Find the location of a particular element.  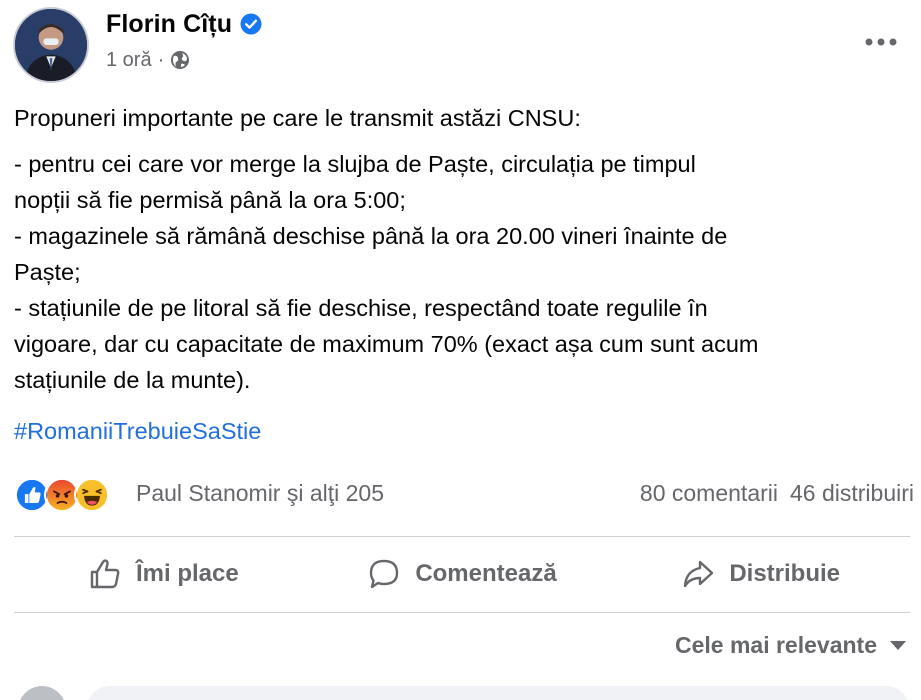

author-row: Florin Cîțu is located at coordinates (184, 24).